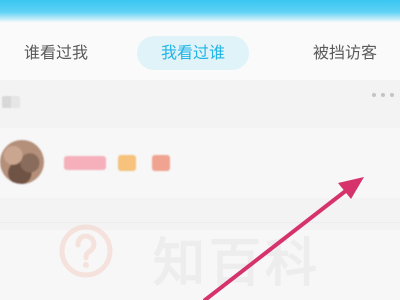 The height and width of the screenshot is (300, 400). Describe the element at coordinates (345, 53) in the screenshot. I see `tab-blocked-visitors: 被挡访客` at that location.